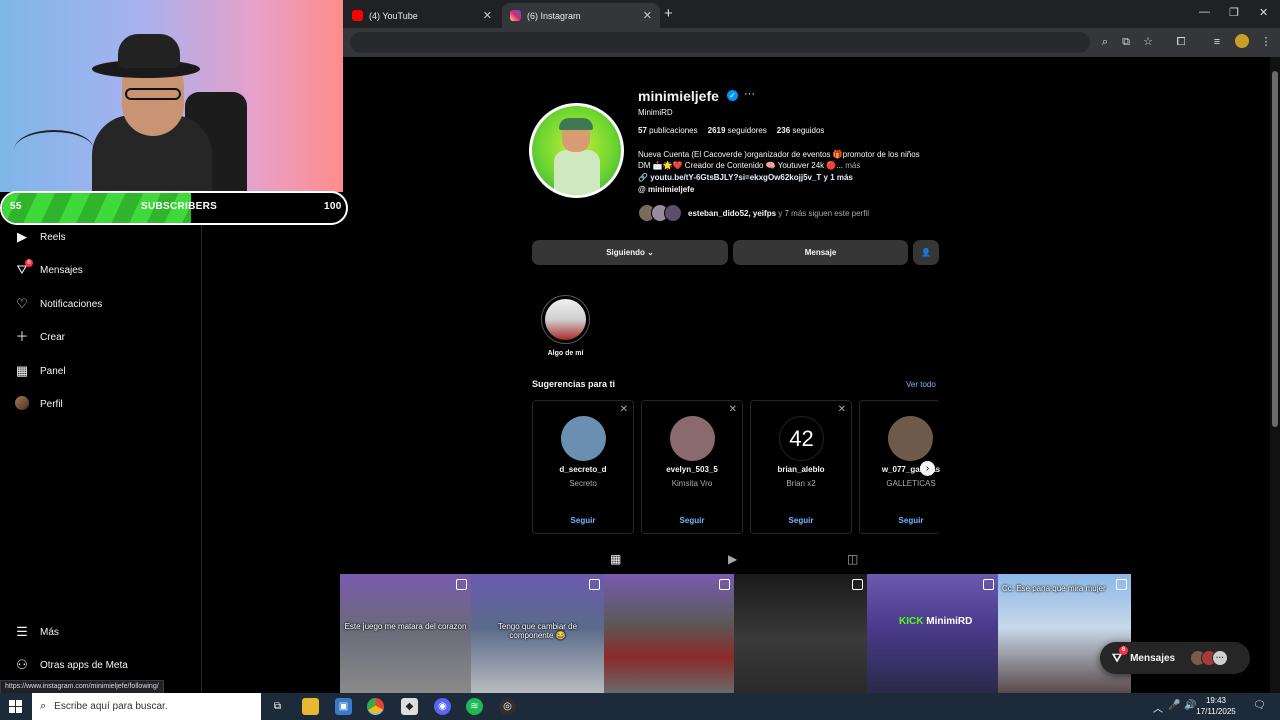 This screenshot has width=1280, height=720. What do you see at coordinates (375, 706) in the screenshot?
I see `chrome-icon` at bounding box center [375, 706].